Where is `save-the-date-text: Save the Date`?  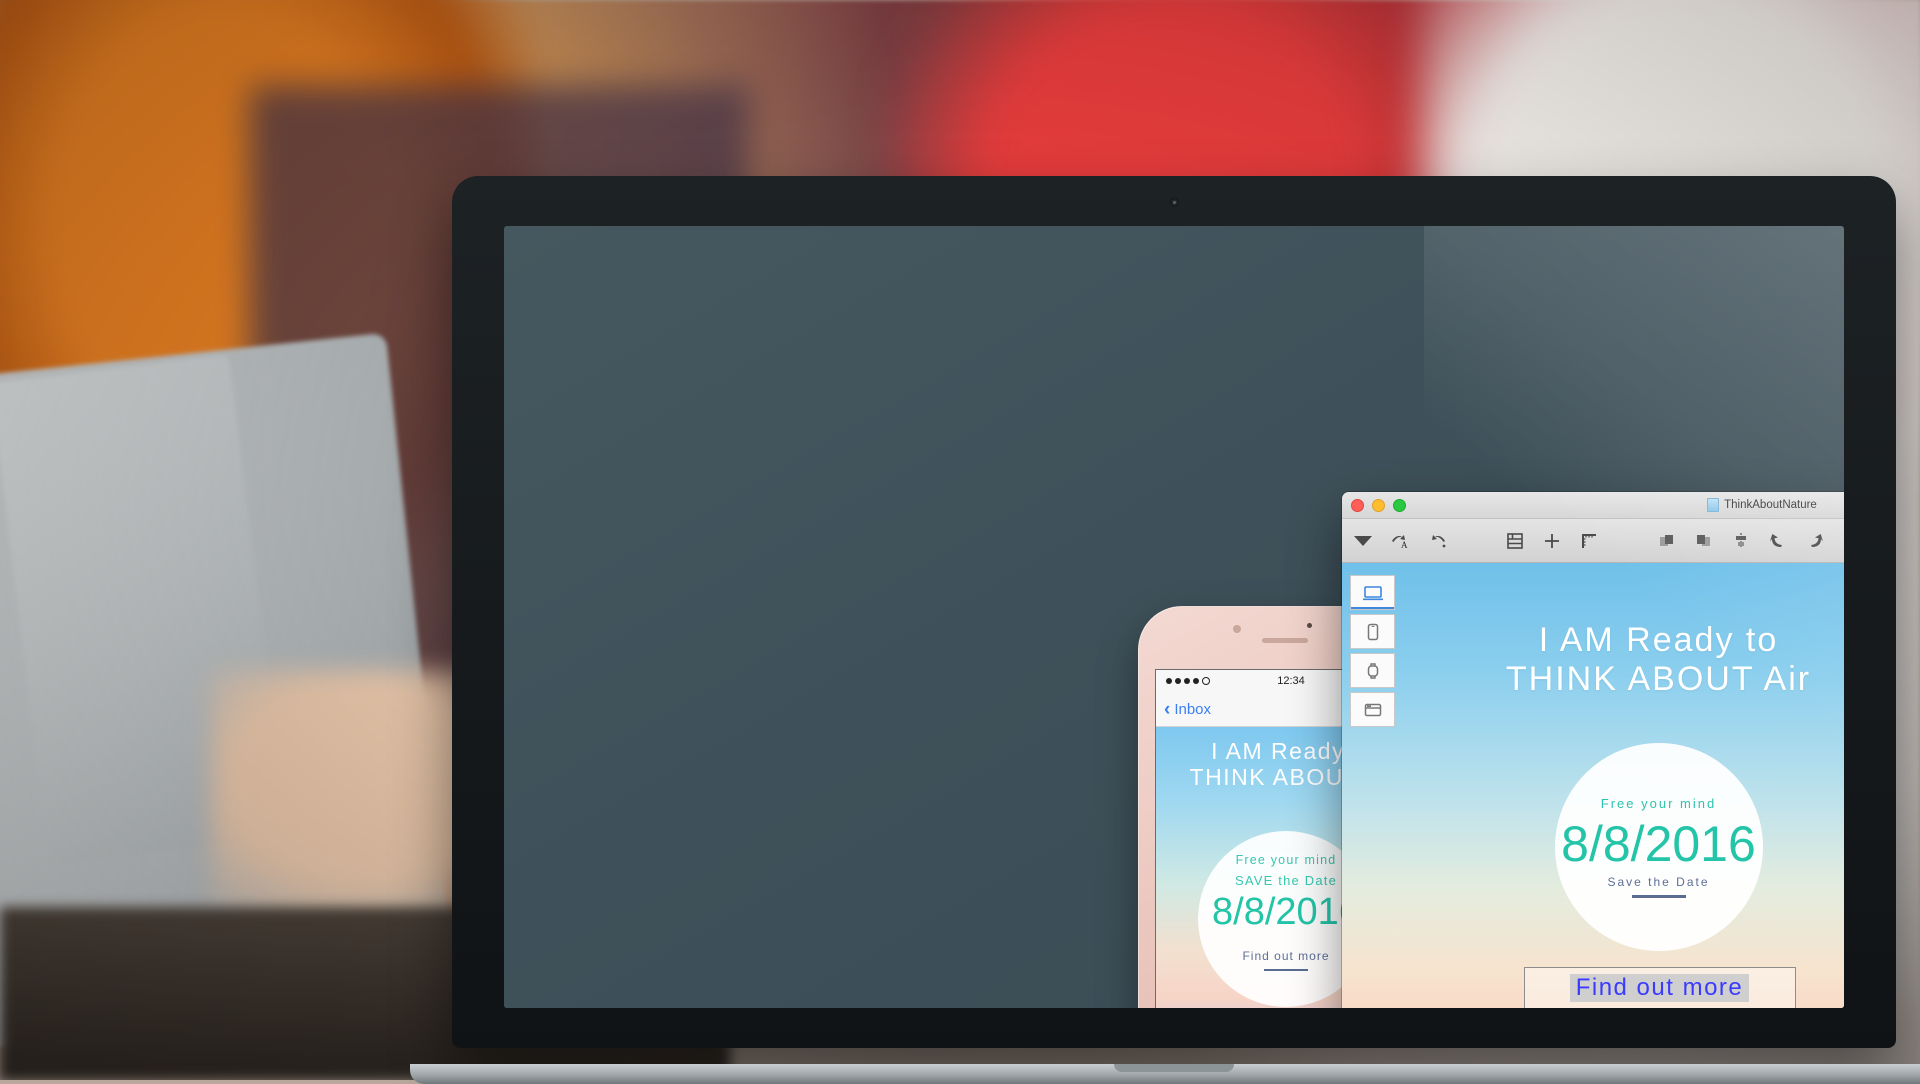
save-the-date-text: Save the Date is located at coordinates (1658, 882).